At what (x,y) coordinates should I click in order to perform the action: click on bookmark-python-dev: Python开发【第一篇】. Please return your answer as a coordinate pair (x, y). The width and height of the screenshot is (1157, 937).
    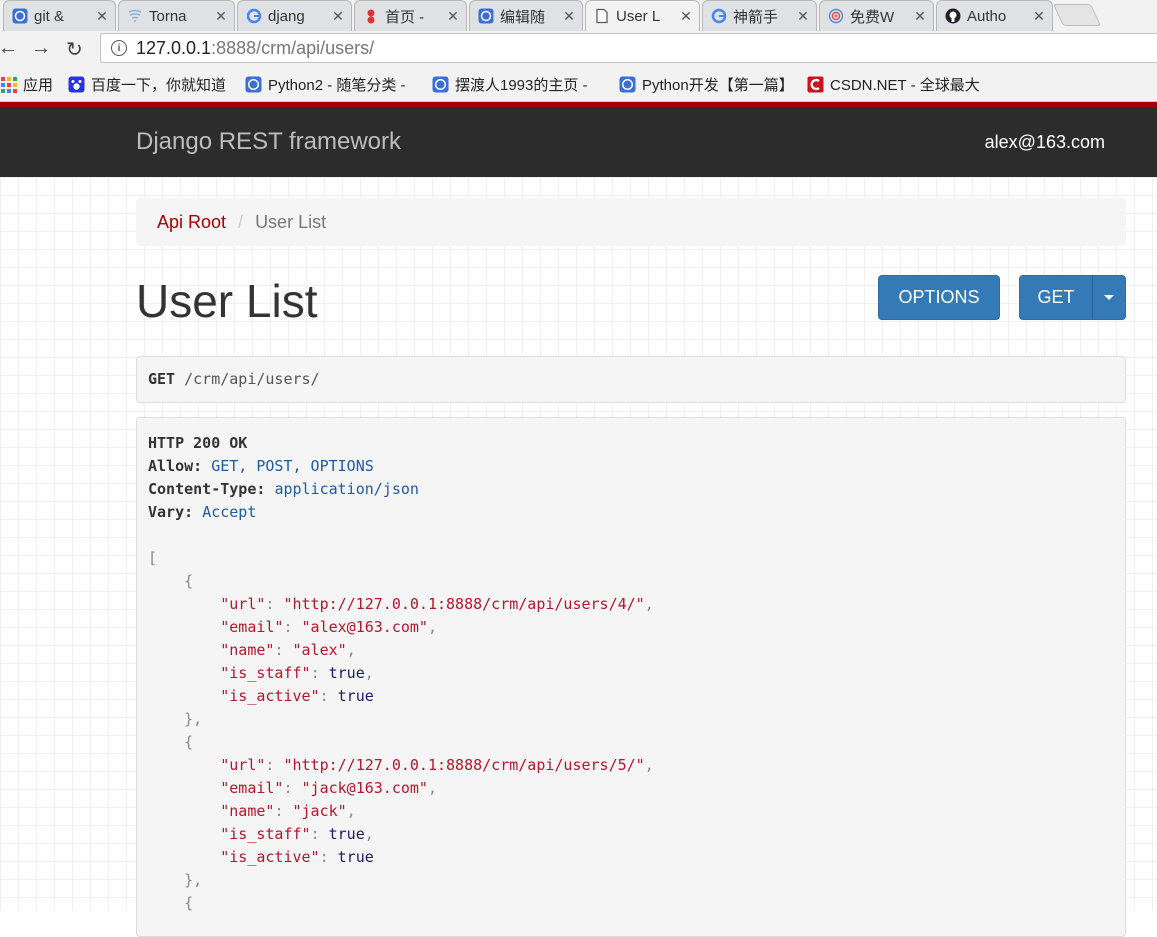
    Looking at the image, I should click on (705, 84).